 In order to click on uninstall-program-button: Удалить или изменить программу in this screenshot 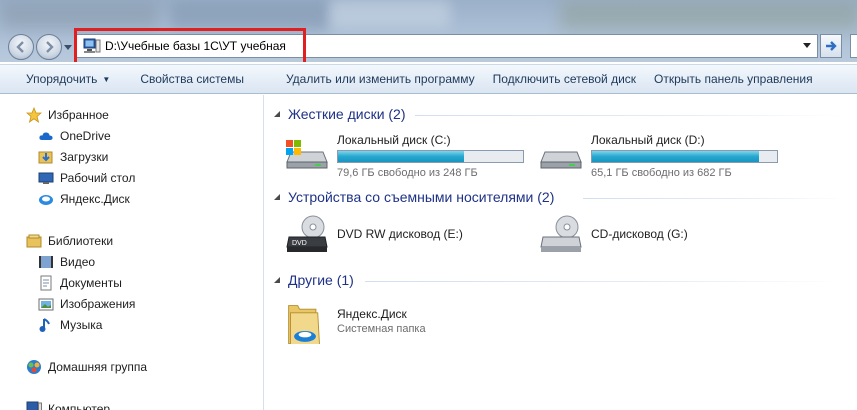, I will do `click(371, 79)`.